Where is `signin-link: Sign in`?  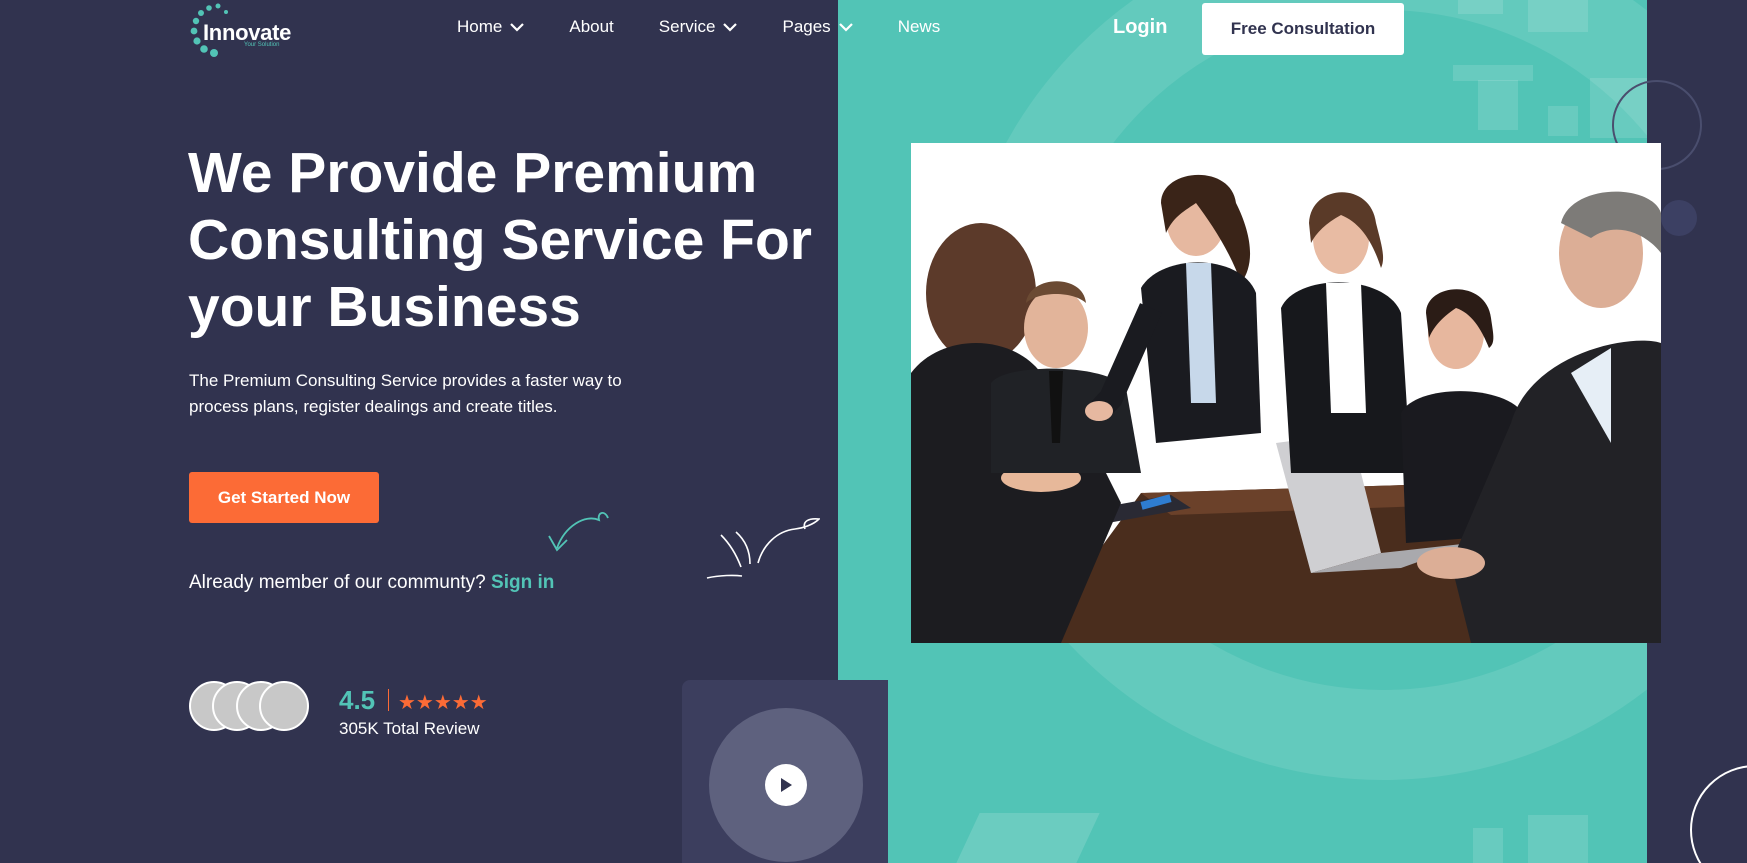
signin-link: Sign in is located at coordinates (522, 582).